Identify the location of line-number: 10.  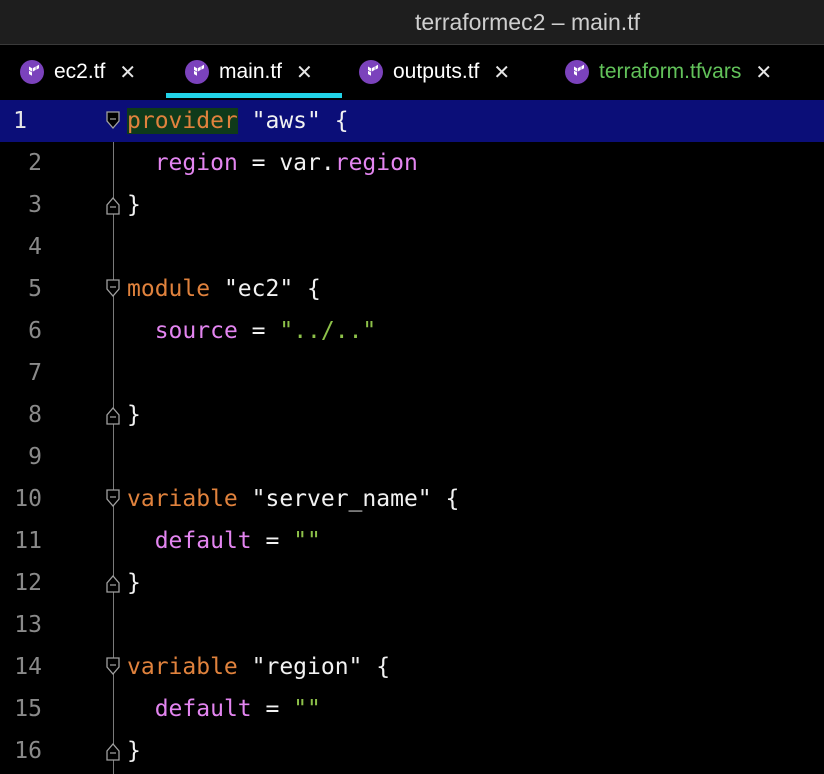
(28, 499).